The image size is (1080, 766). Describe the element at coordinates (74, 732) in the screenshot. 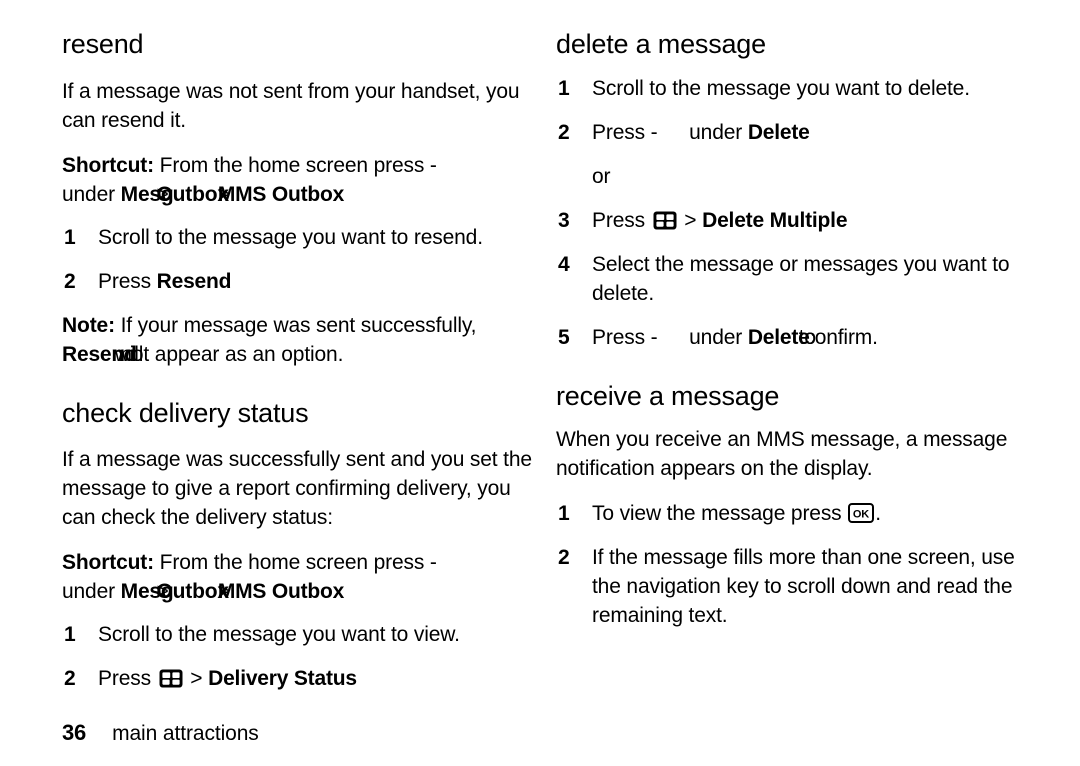

I see `page-number: 36` at that location.